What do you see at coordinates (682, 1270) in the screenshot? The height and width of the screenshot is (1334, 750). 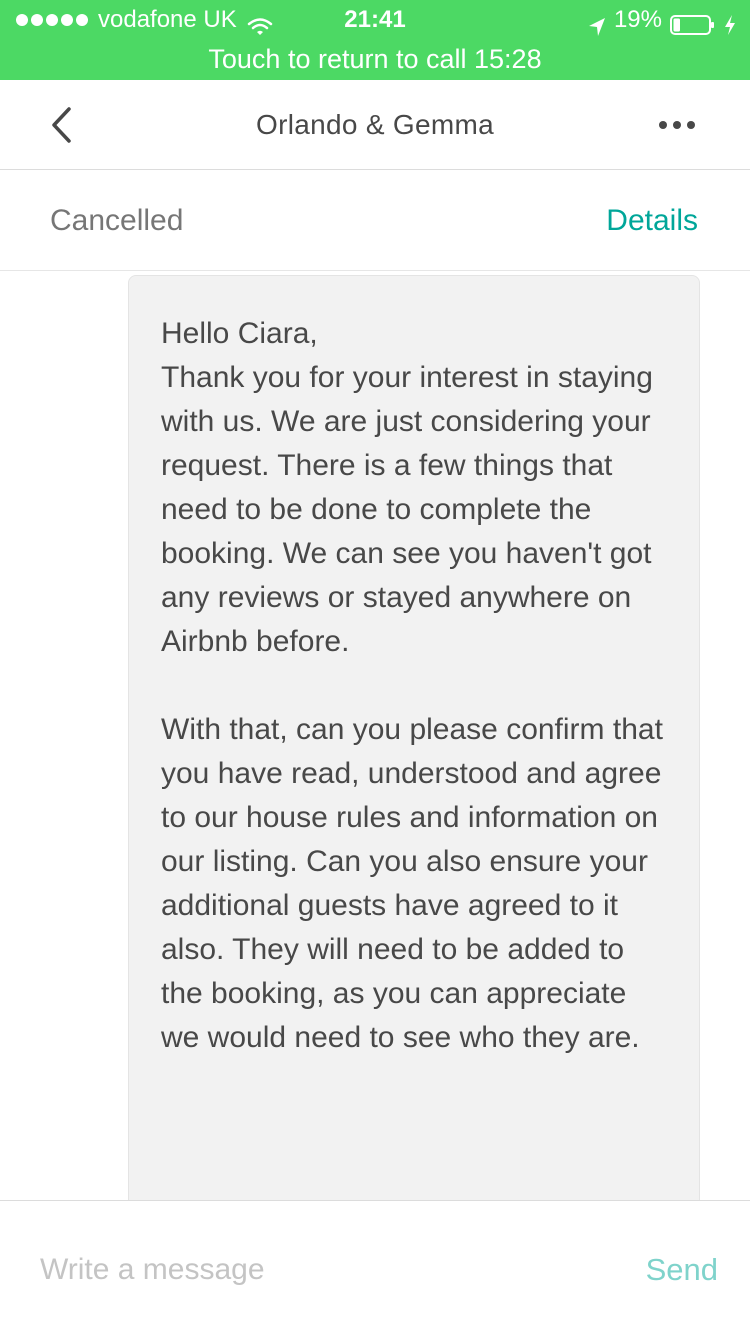 I see `send-button: Send` at bounding box center [682, 1270].